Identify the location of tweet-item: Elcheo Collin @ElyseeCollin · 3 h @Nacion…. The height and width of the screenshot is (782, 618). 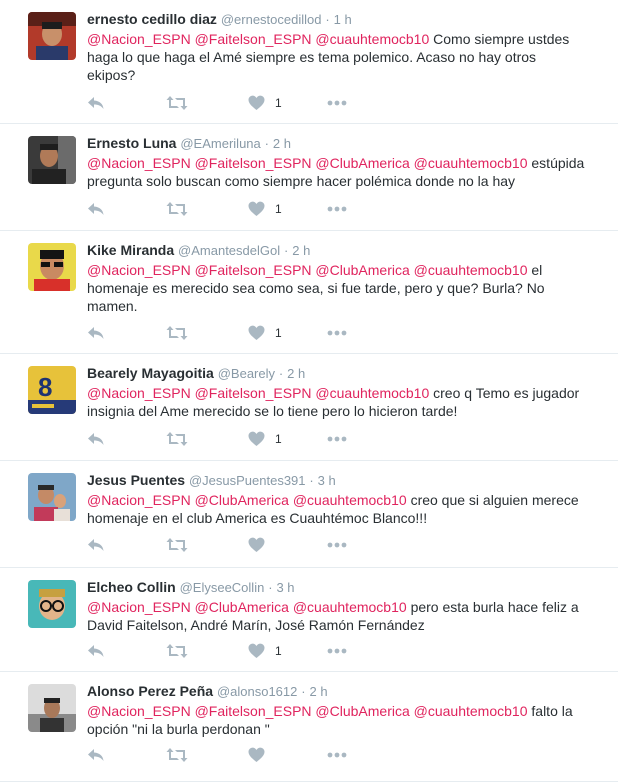
(309, 620).